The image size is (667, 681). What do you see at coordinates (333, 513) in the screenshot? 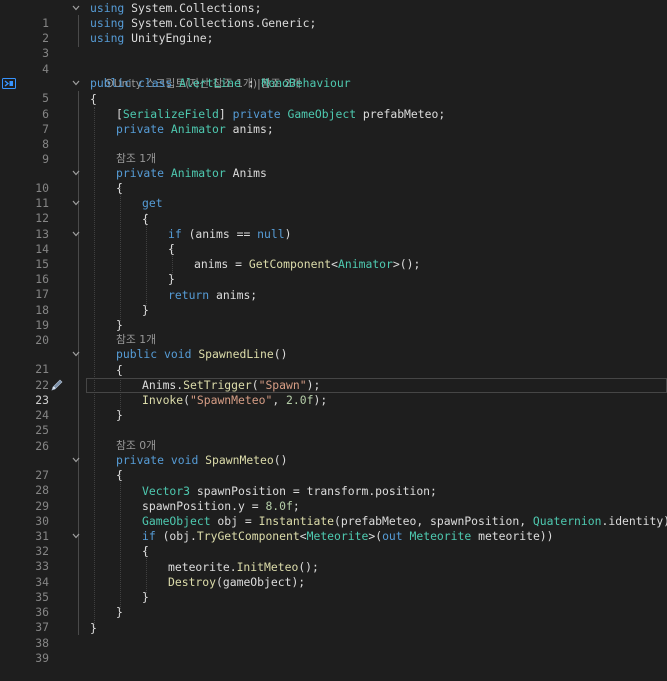
I see `code-line: 30 spawnPosition.y = 8.0f;` at bounding box center [333, 513].